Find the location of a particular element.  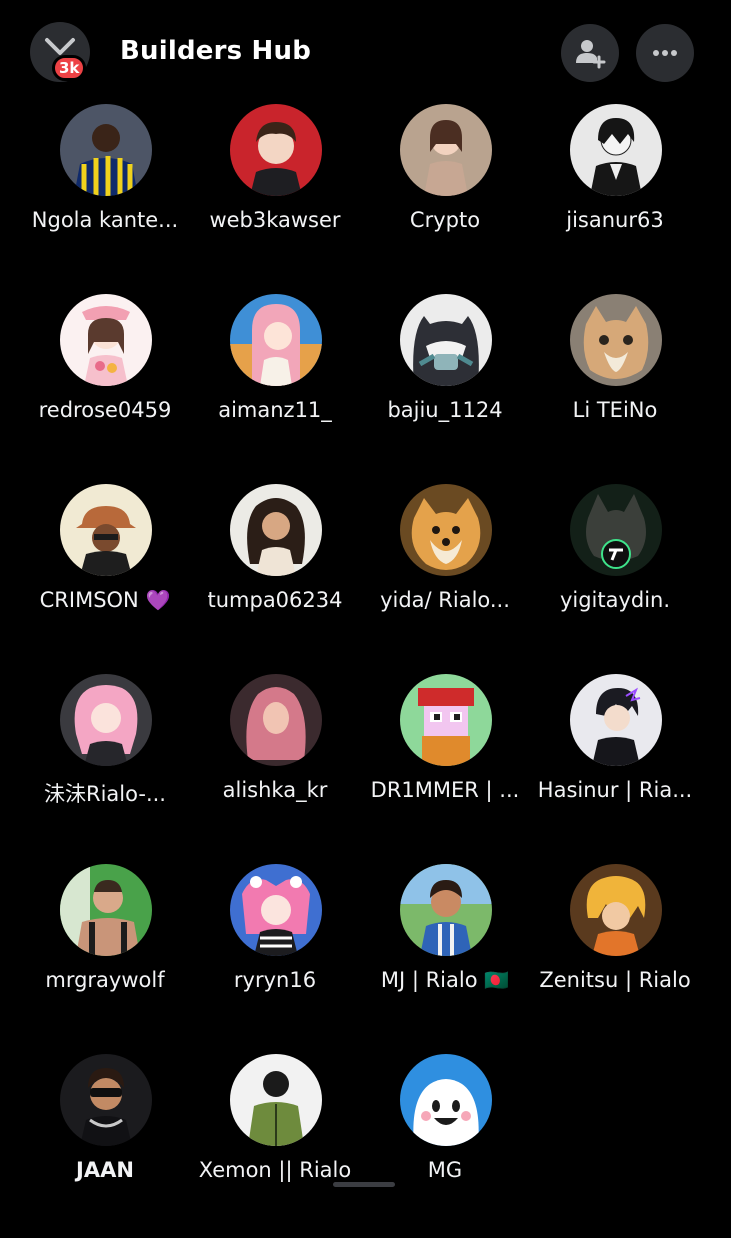

add-member-button is located at coordinates (590, 53).